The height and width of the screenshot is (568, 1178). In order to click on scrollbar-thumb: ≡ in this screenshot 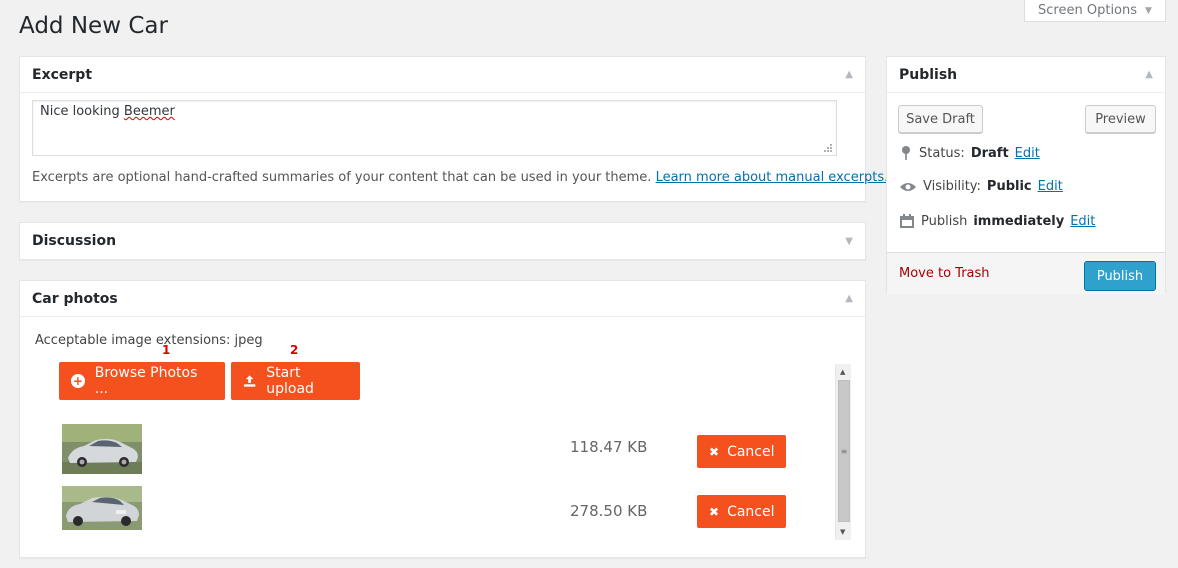, I will do `click(844, 451)`.